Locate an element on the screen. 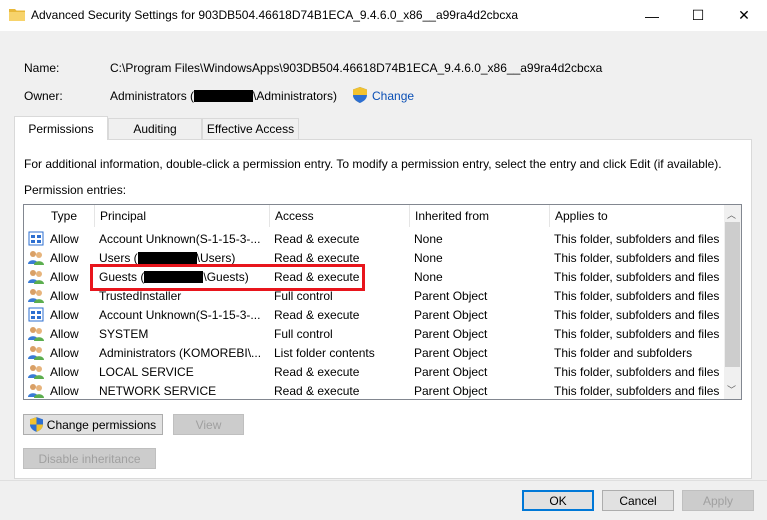 Image resolution: width=767 pixels, height=520 pixels. owner-value: Administrators ( \Administrators) is located at coordinates (223, 96).